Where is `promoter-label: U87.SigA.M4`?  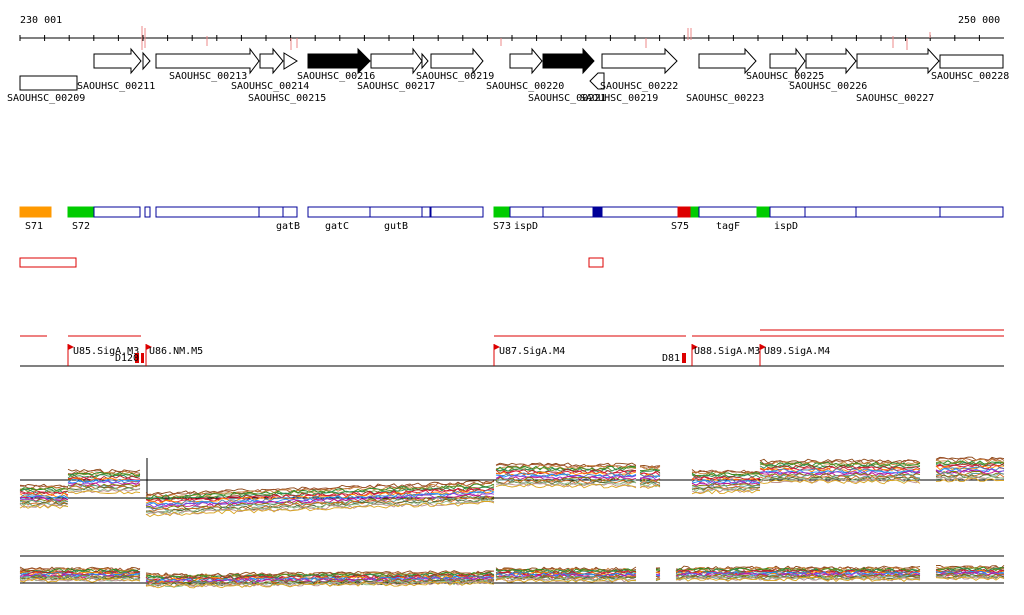 promoter-label: U87.SigA.M4 is located at coordinates (532, 351).